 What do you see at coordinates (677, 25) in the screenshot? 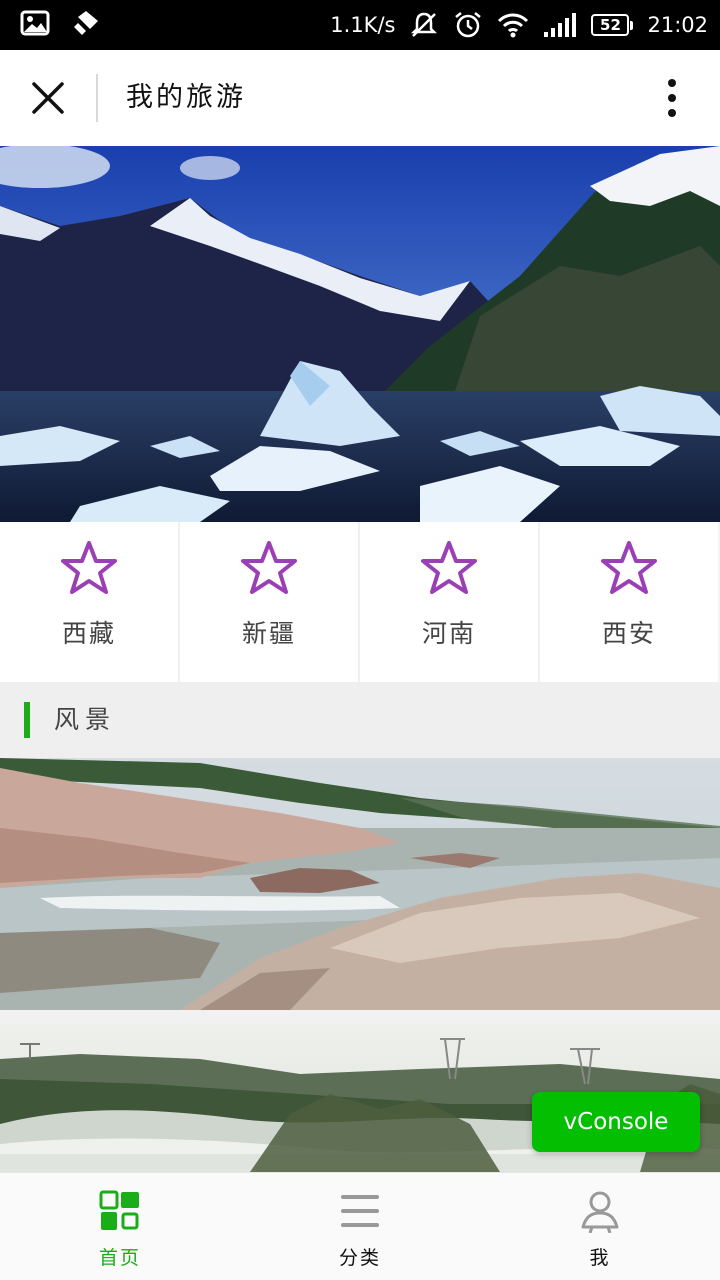
I see `clock: 21:02` at bounding box center [677, 25].